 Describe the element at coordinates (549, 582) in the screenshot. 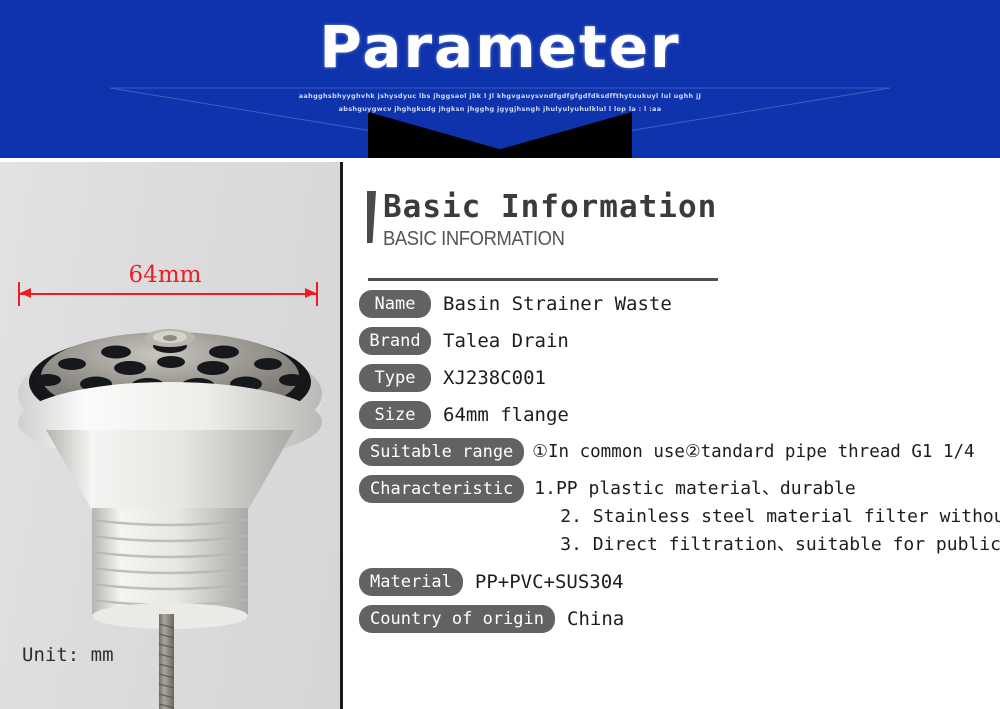

I see `spec-value-material: PP+PVC+SUS304` at that location.